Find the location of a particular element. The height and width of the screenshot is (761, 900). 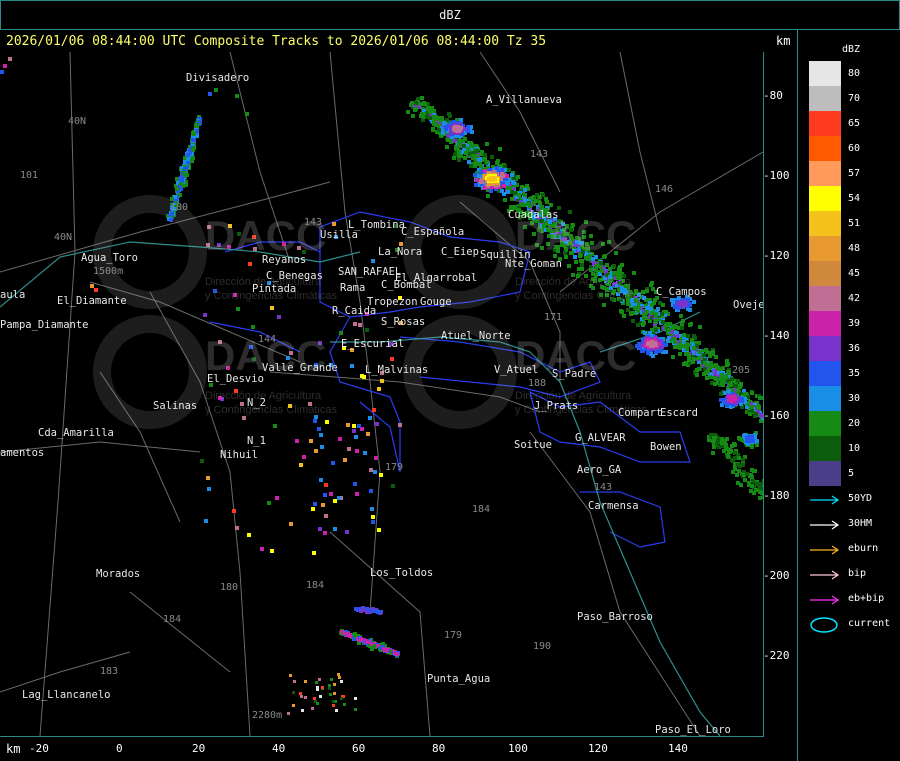

highway-number: 179 is located at coordinates (453, 635).